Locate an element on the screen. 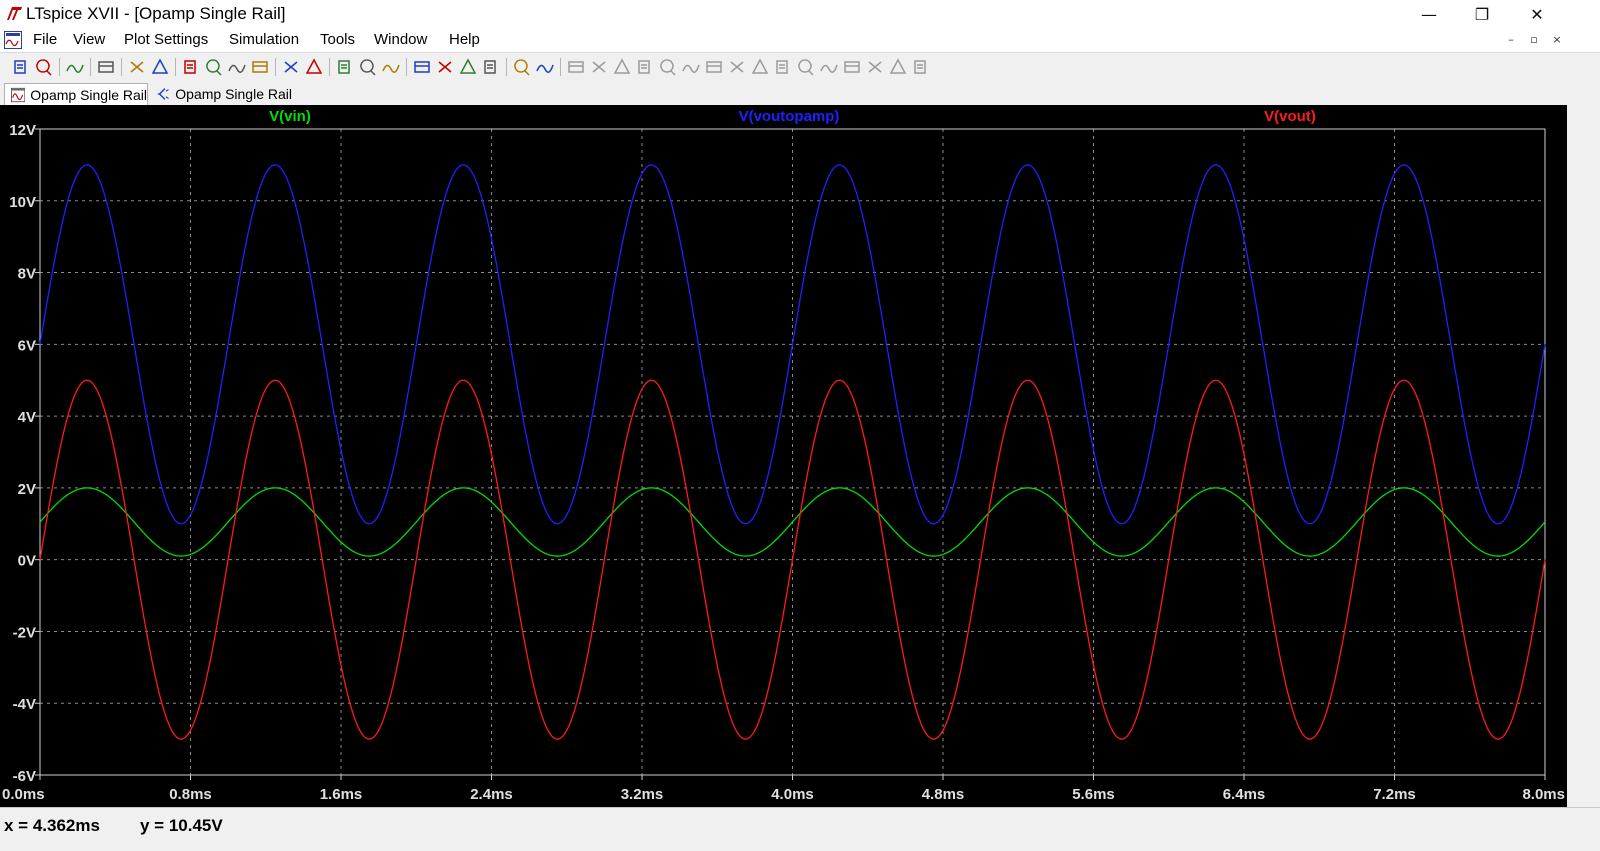 The width and height of the screenshot is (1600, 851). y-tick-label: 0V is located at coordinates (27, 561).